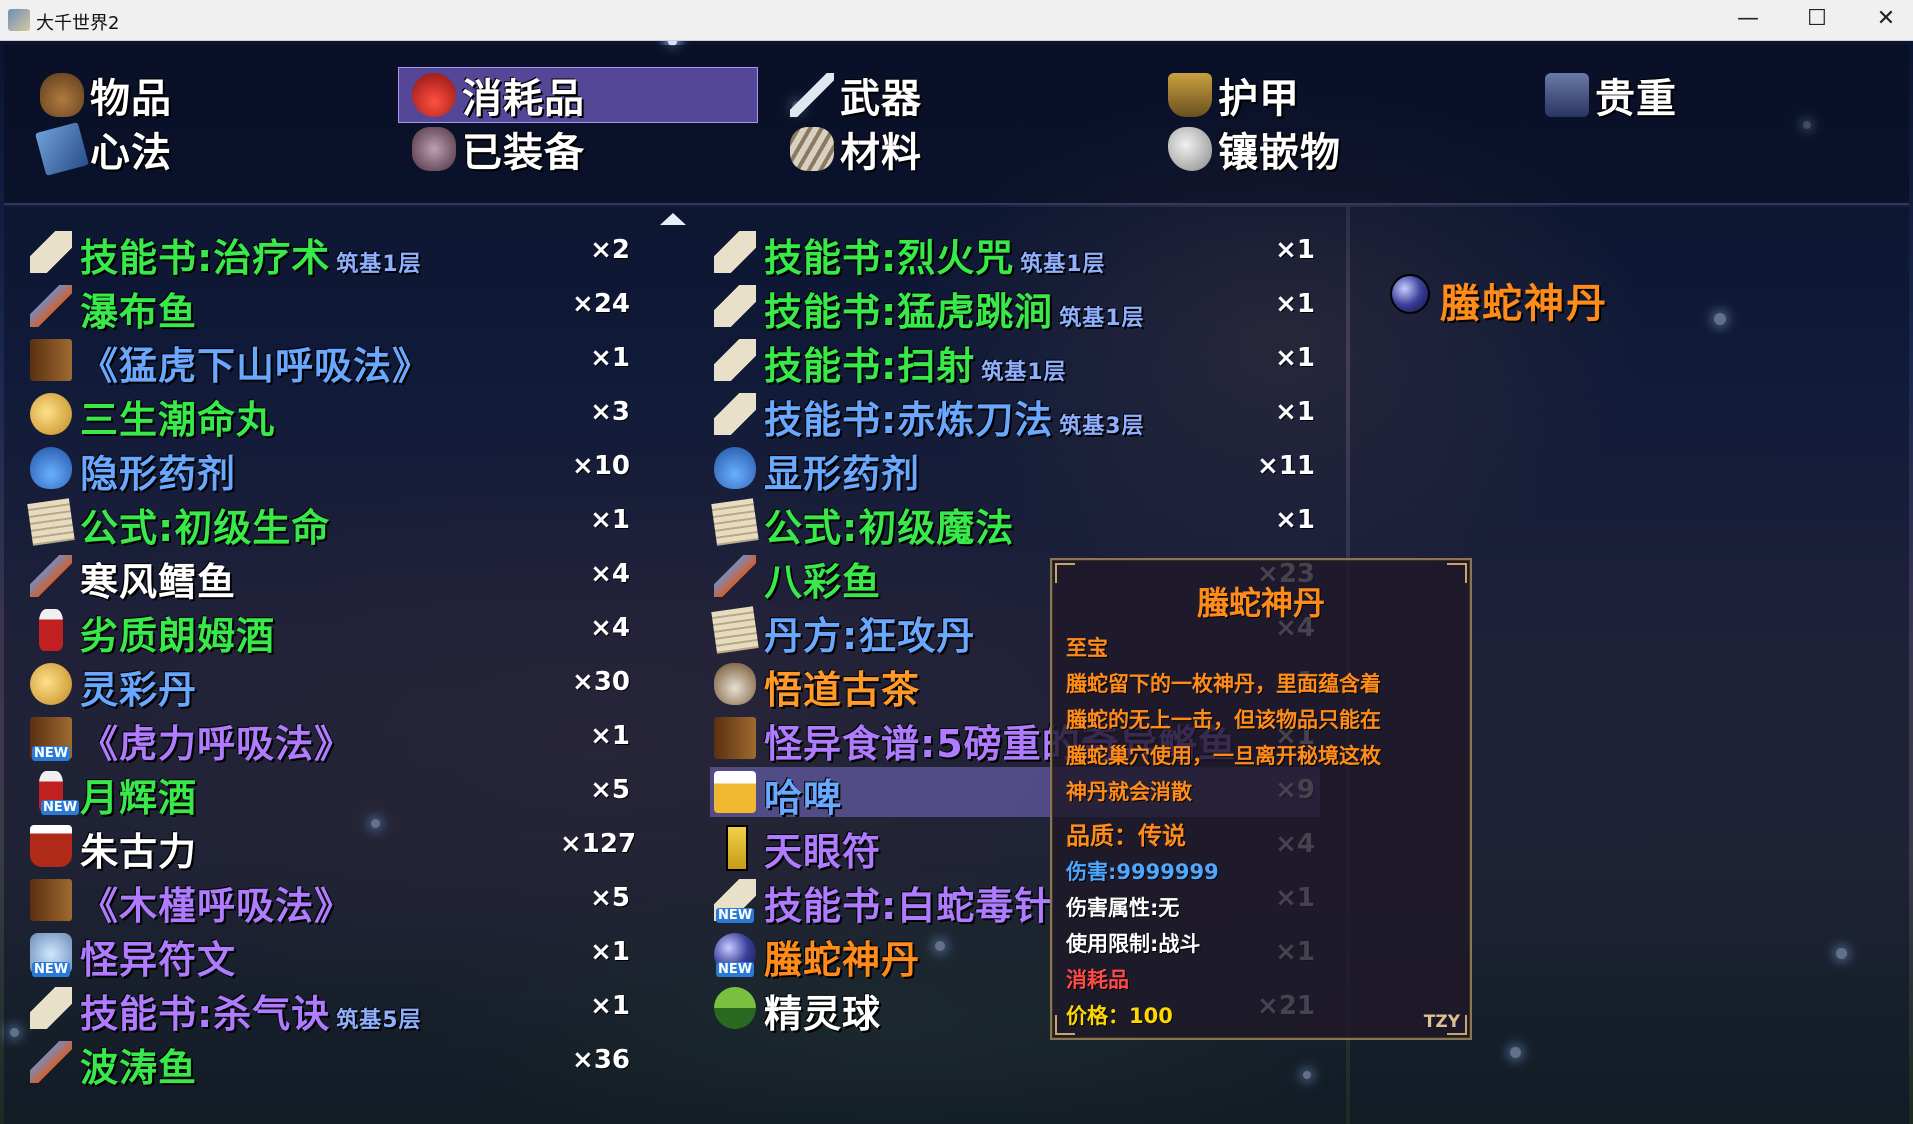 This screenshot has height=1124, width=1913. Describe the element at coordinates (735, 684) in the screenshot. I see `tea-icon` at that location.